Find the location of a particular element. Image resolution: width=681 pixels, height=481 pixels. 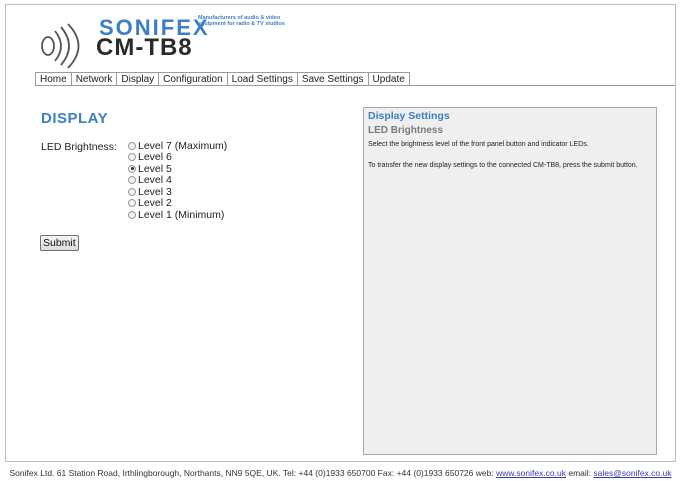

radio-option: Level 4 is located at coordinates (177, 180).